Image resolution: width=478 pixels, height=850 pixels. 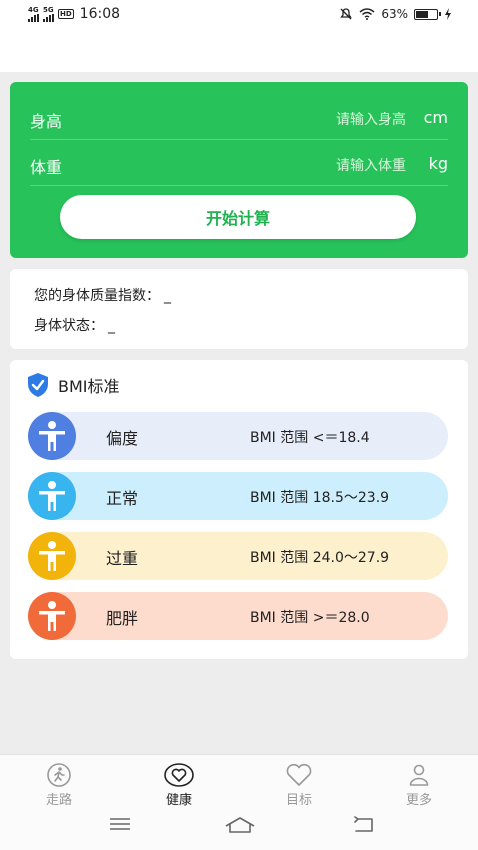 I want to click on nav-item-goal: 目标, so click(x=299, y=785).